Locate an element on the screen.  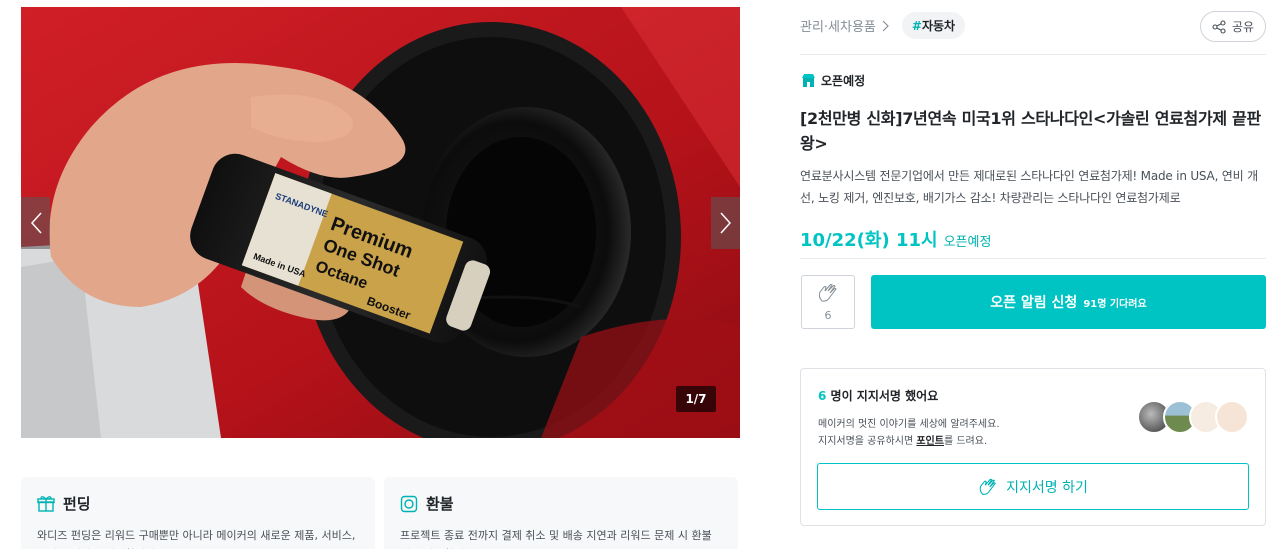
share-label: 공유 is located at coordinates (1243, 27).